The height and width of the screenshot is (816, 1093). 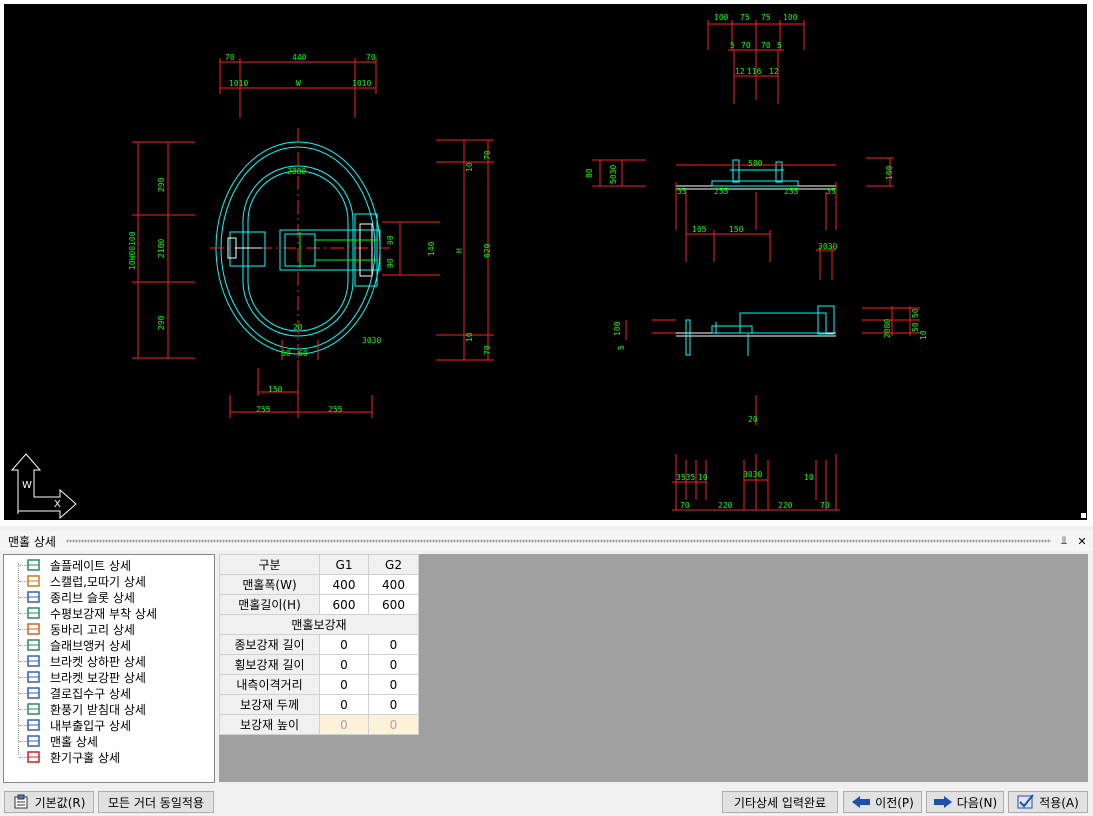 I want to click on svg-text: 90, so click(x=390, y=263).